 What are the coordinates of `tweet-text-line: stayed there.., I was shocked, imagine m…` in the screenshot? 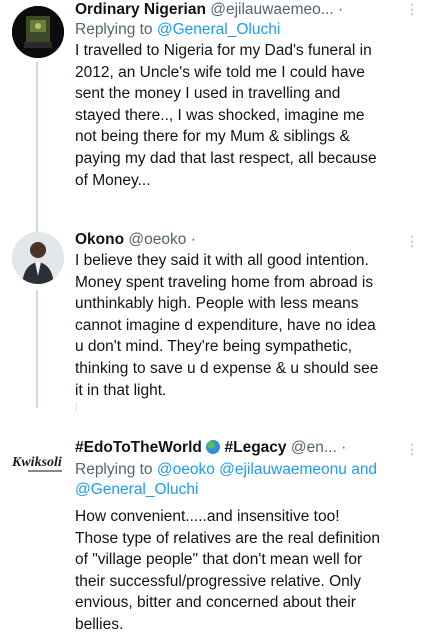 It's located at (220, 115).